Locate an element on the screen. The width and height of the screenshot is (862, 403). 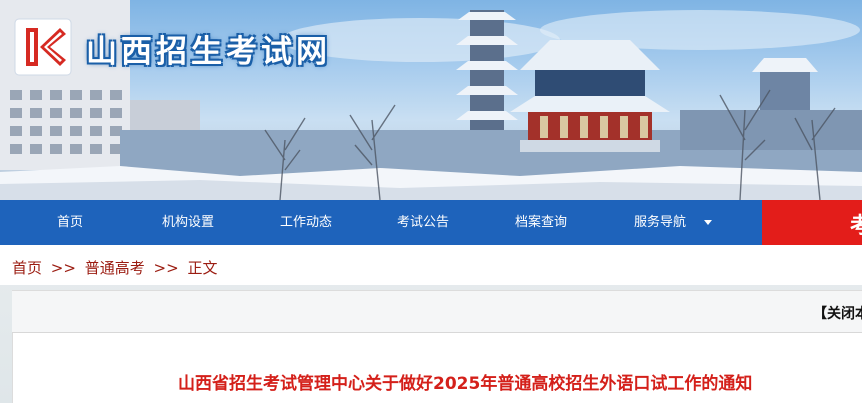
article-title: 山西省招生考试管理中心关于做好2025年普通高校招生外语口试工作的通知 is located at coordinates (465, 384).